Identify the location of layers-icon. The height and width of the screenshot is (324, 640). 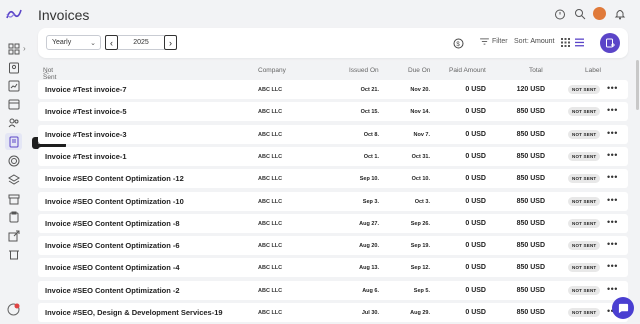
(13, 179).